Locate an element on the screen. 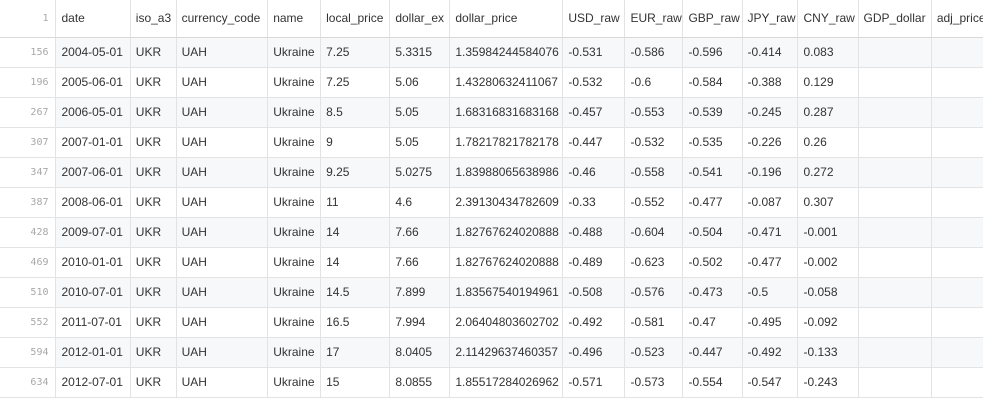 This screenshot has height=407, width=983. cell-gbp-raw: -0.535 is located at coordinates (712, 142).